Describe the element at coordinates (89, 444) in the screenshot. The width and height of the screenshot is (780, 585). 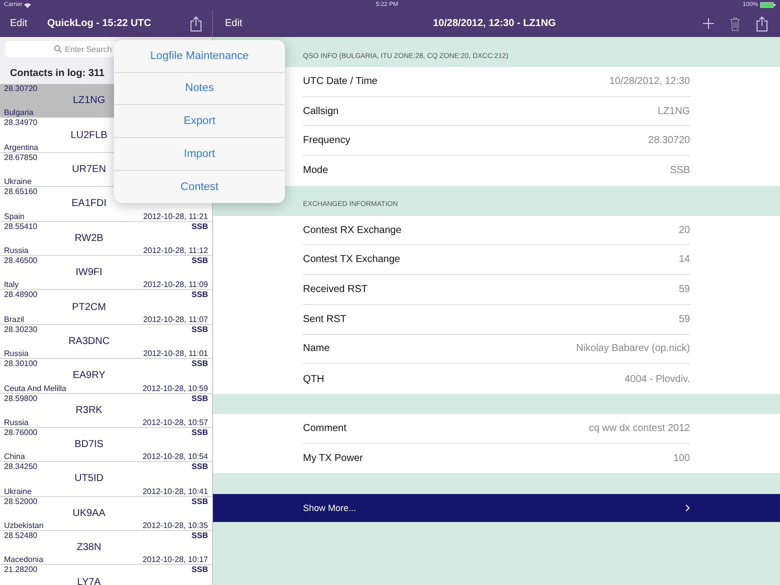
I see `callsign-text: BD7IS` at that location.